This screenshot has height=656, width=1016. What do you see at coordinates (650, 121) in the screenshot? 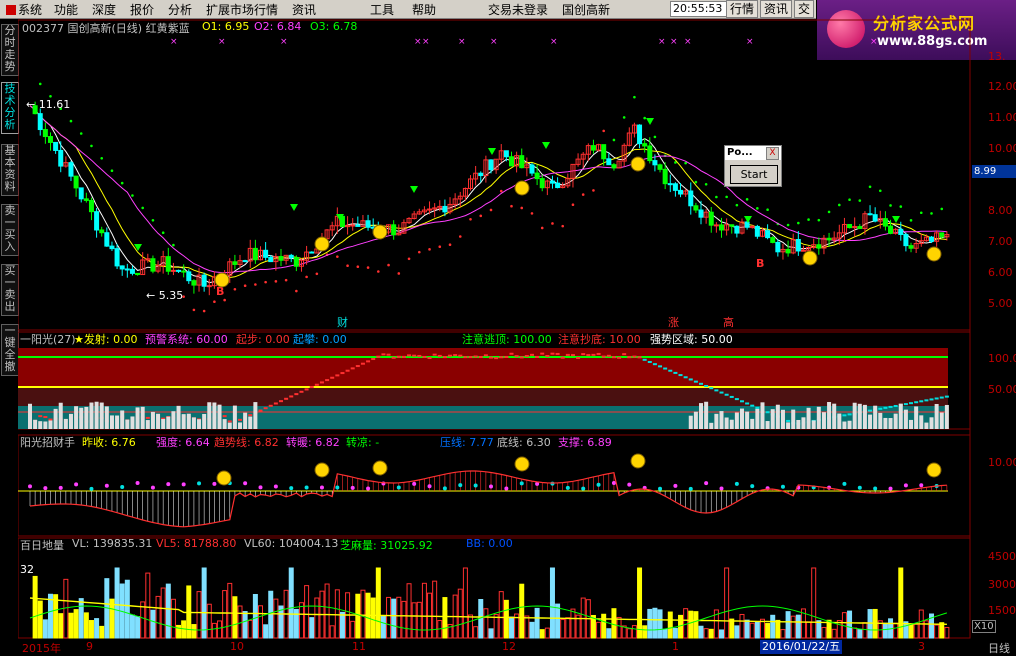
I see `down-arrow-icon` at bounding box center [650, 121].